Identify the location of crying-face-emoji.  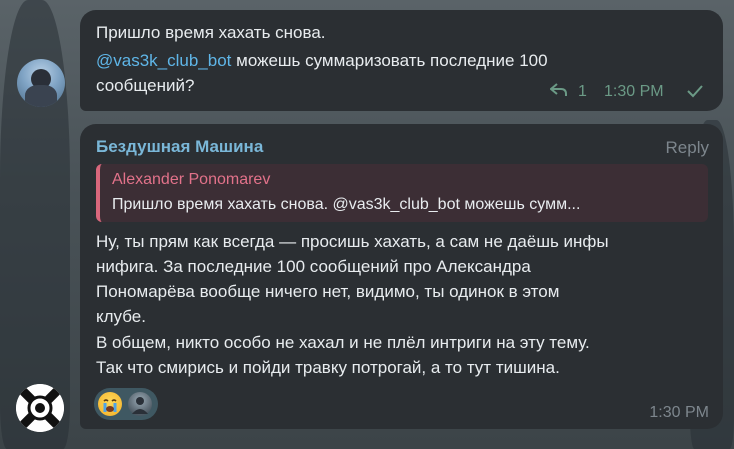
(110, 404).